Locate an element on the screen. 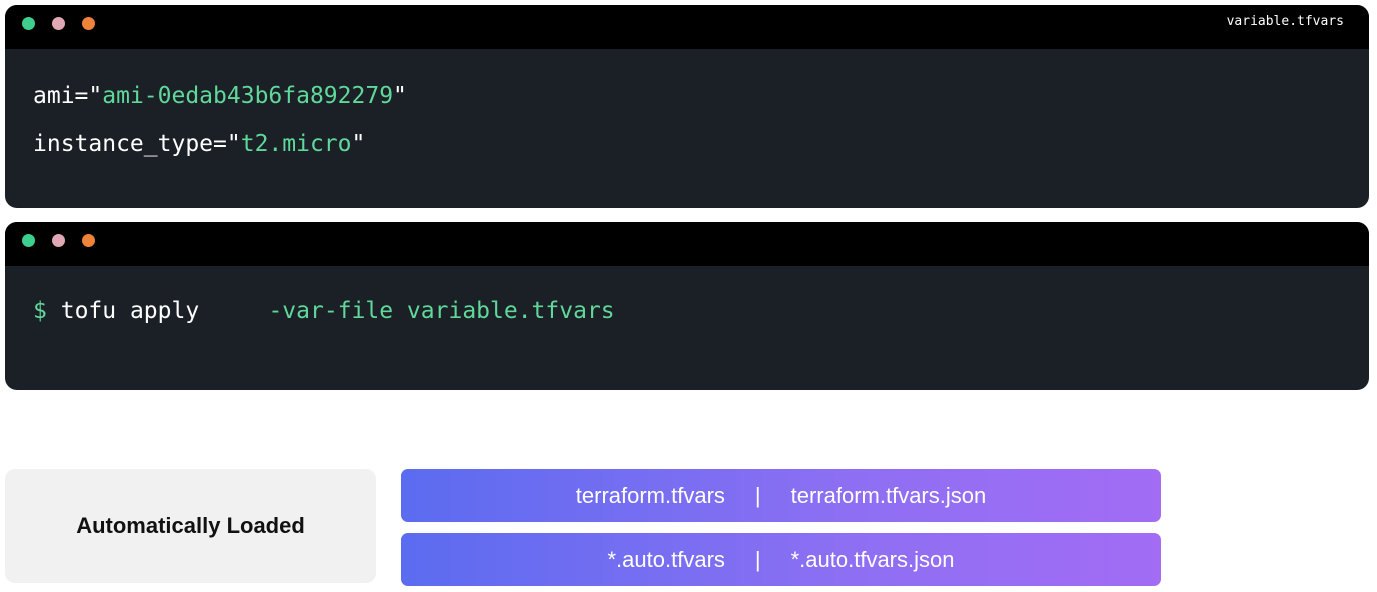 Image resolution: width=1377 pixels, height=592 pixels. code-string-value: ami-0edab43b6fa892279 is located at coordinates (248, 96).